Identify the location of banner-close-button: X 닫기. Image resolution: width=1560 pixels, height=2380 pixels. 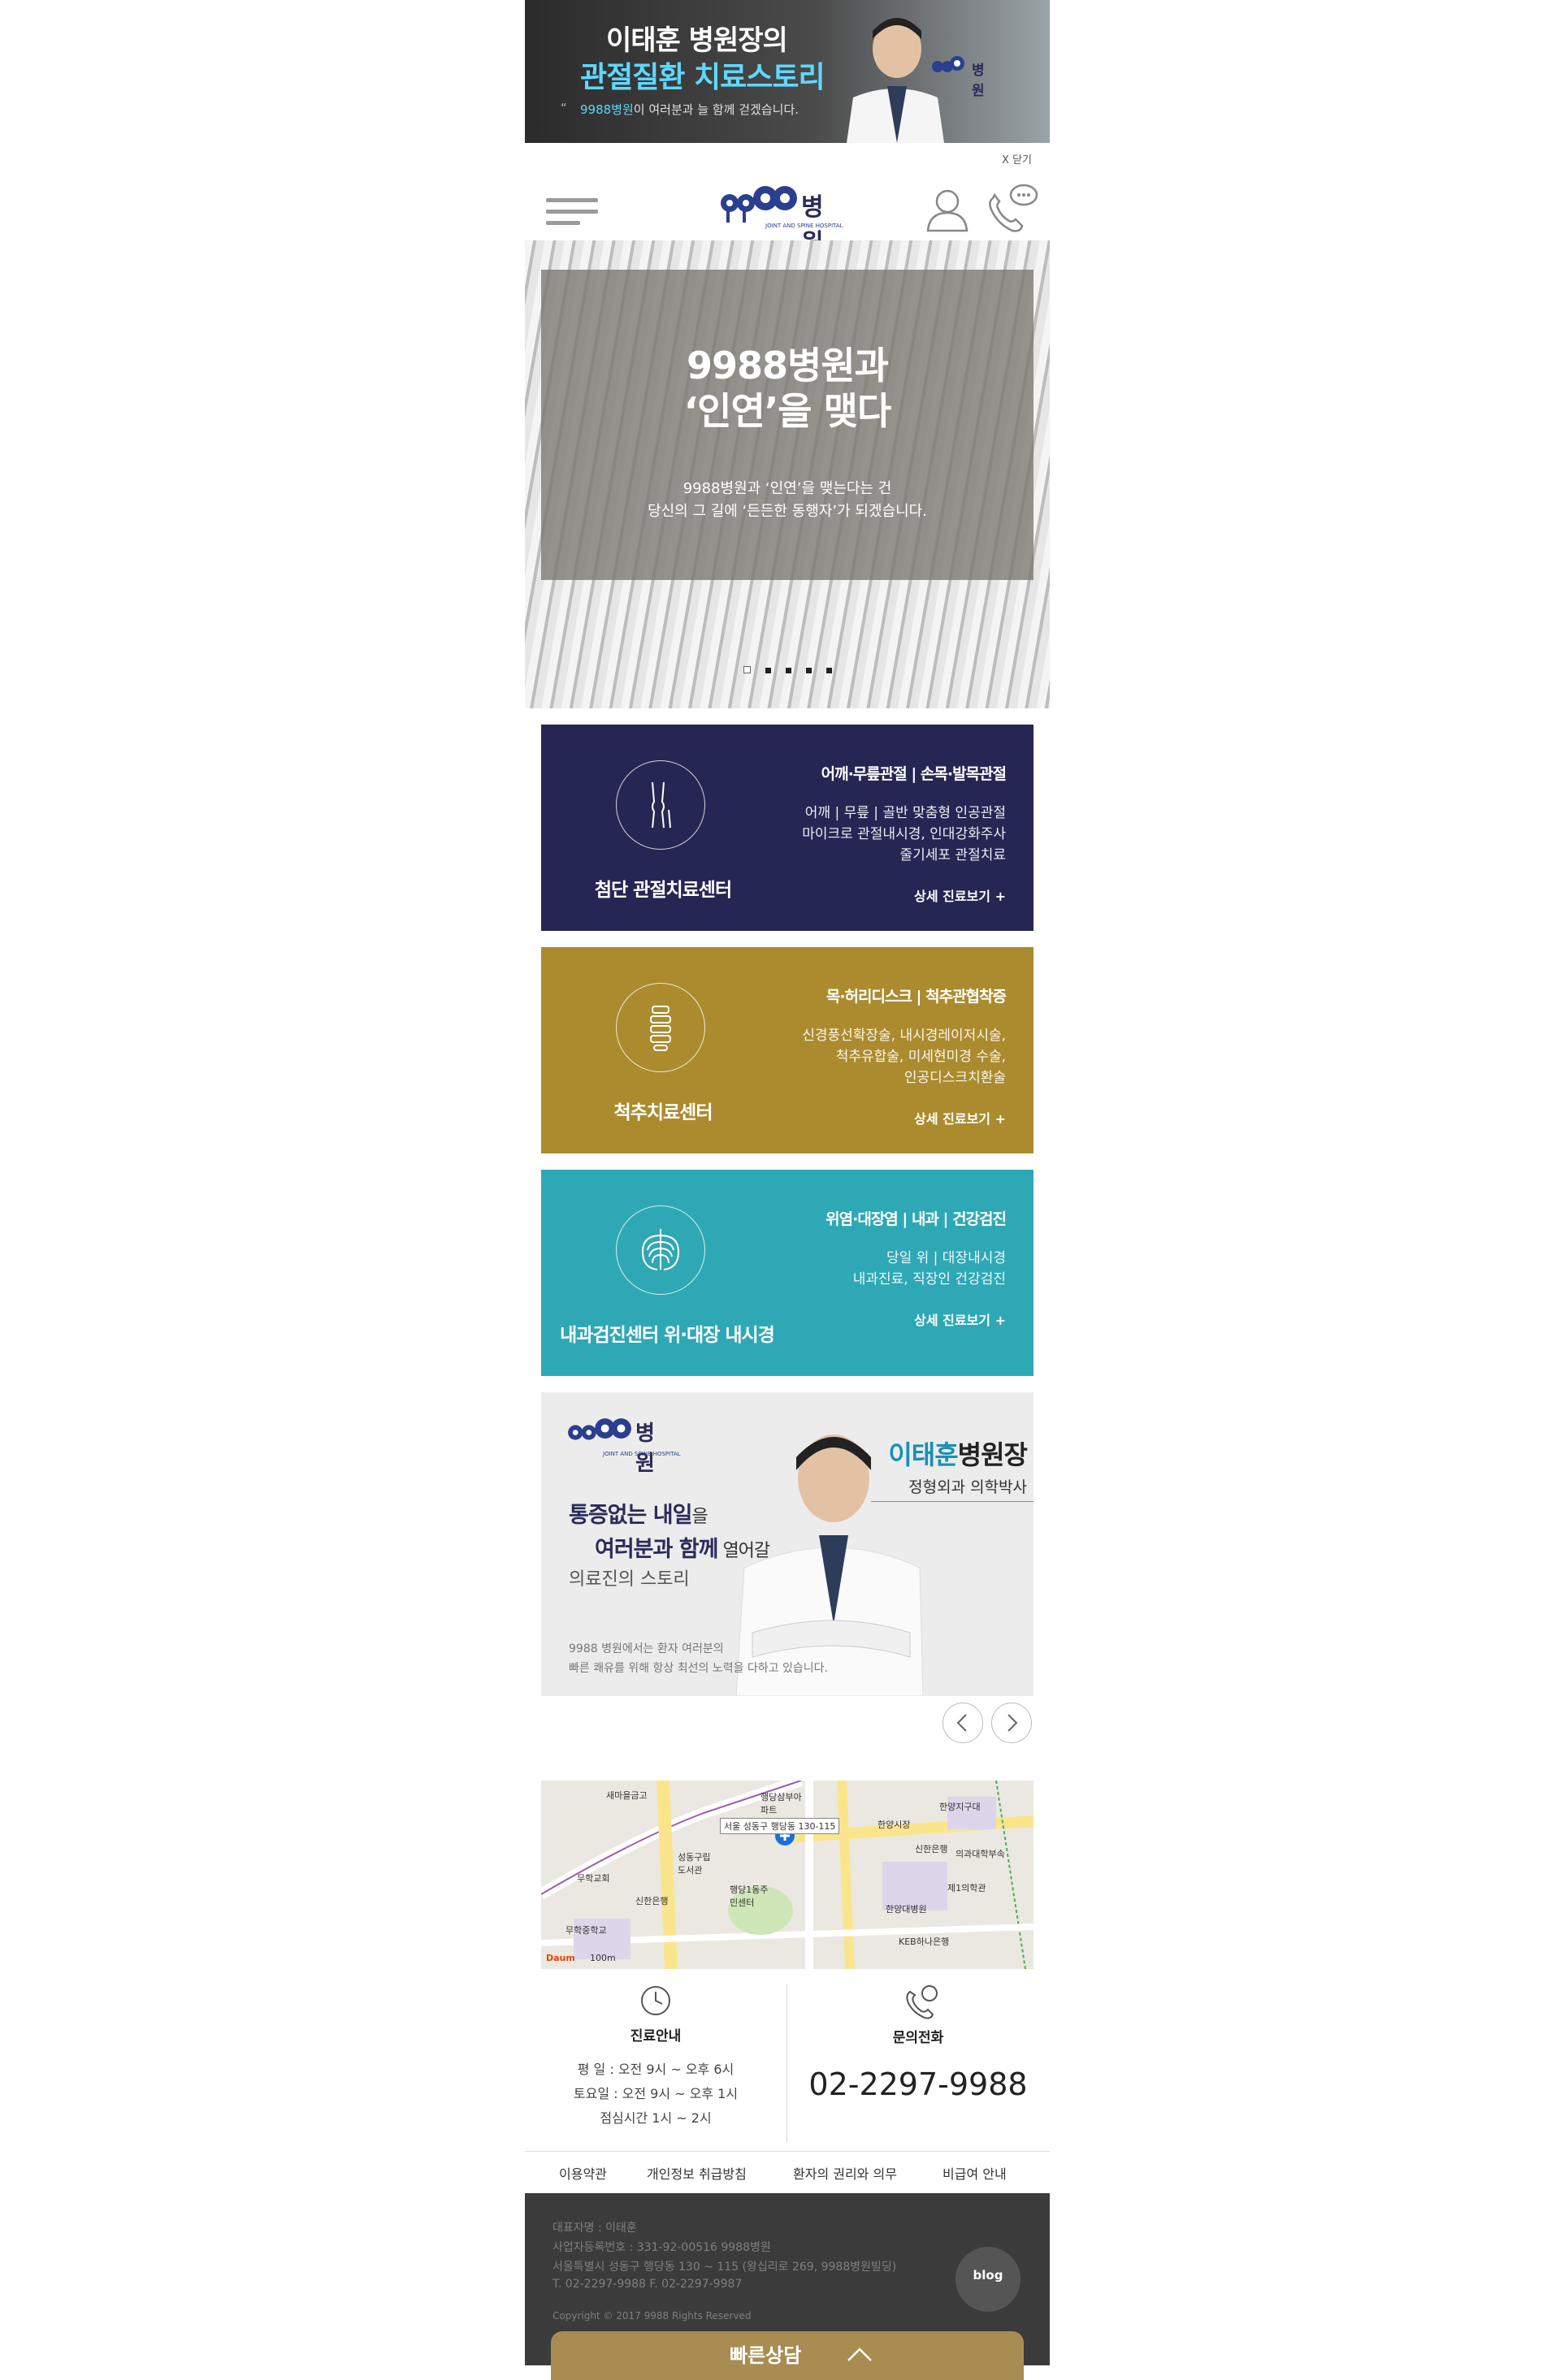
(1017, 159).